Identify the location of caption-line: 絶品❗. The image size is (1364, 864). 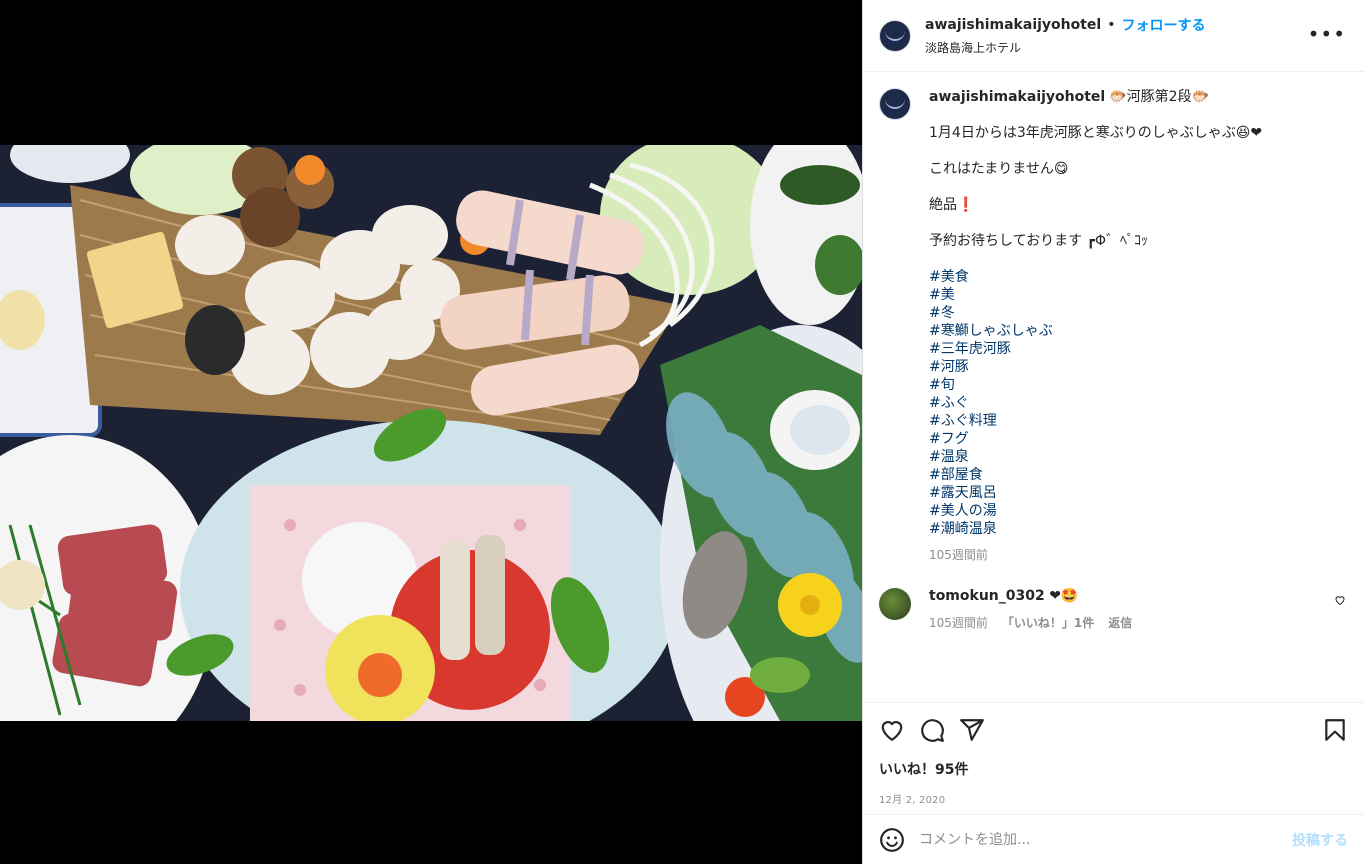
(952, 205).